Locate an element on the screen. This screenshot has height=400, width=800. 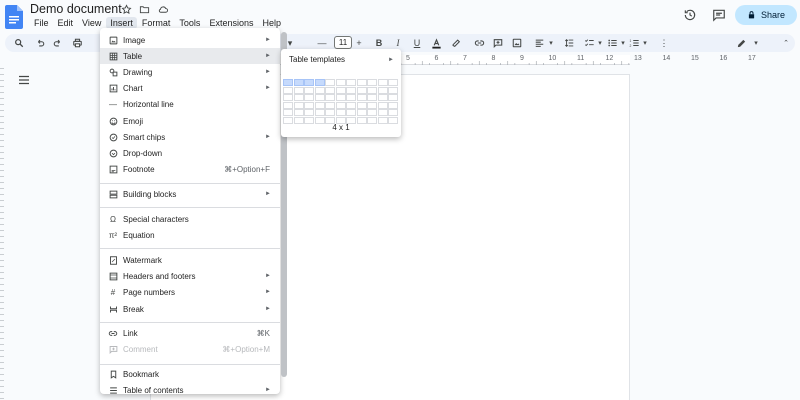
italic-icon: I is located at coordinates (398, 43).